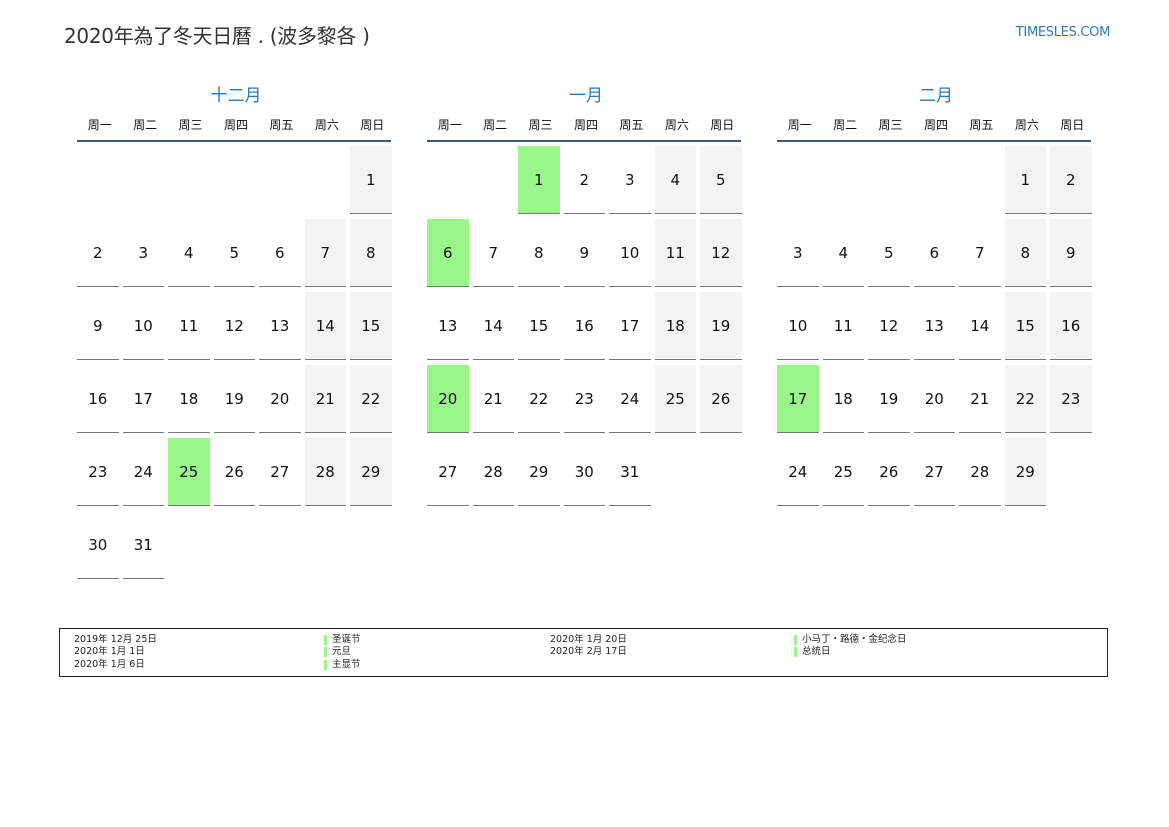 The height and width of the screenshot is (827, 1169). What do you see at coordinates (936, 96) in the screenshot?
I see `month-title: 二月` at bounding box center [936, 96].